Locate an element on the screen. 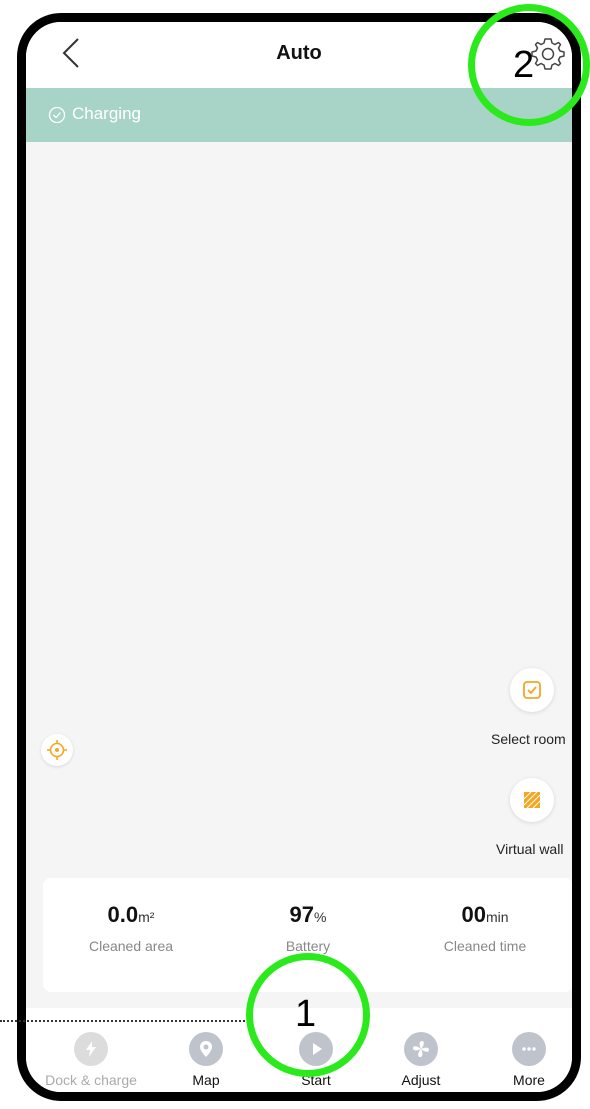 The image size is (590, 1109). dock-charge-icon is located at coordinates (91, 1049).